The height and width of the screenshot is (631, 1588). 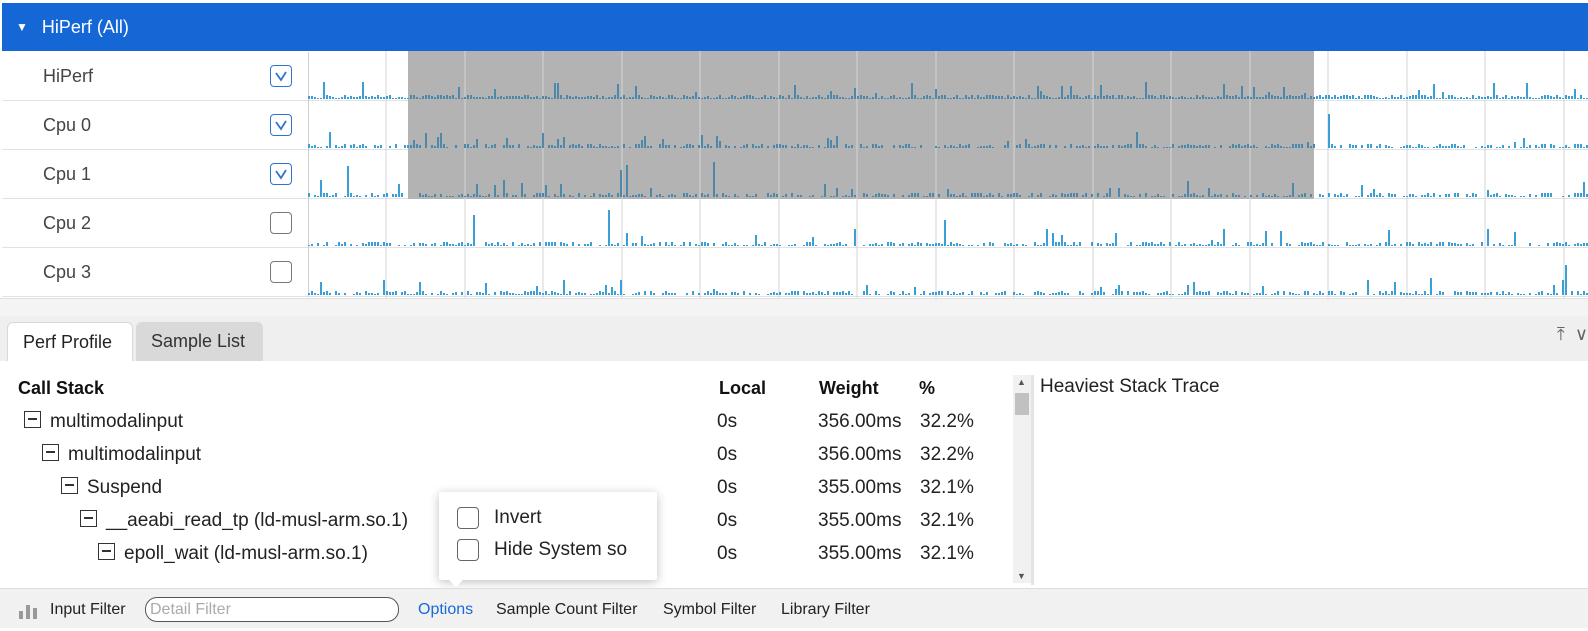 I want to click on column-local: Local, so click(x=742, y=390).